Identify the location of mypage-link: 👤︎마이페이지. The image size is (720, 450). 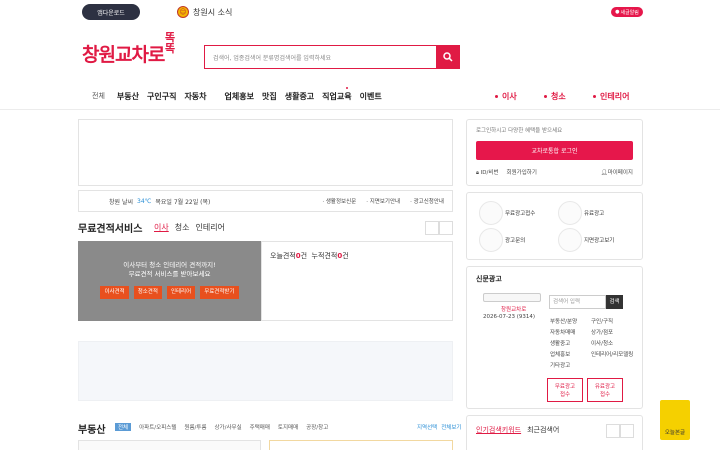
(617, 172).